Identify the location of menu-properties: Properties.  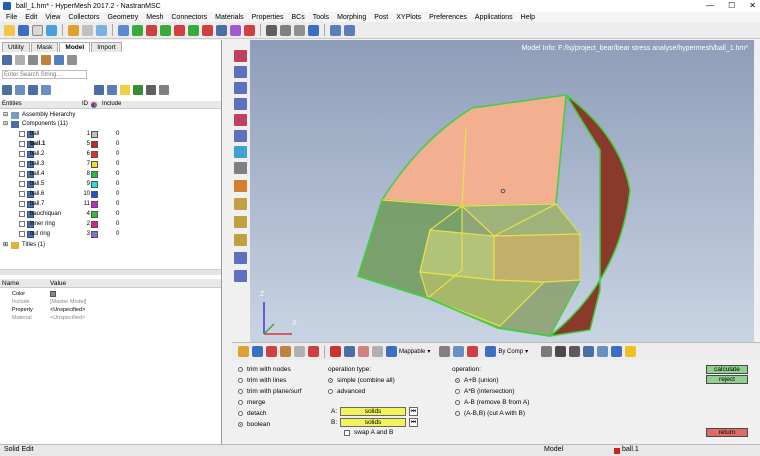
(268, 17).